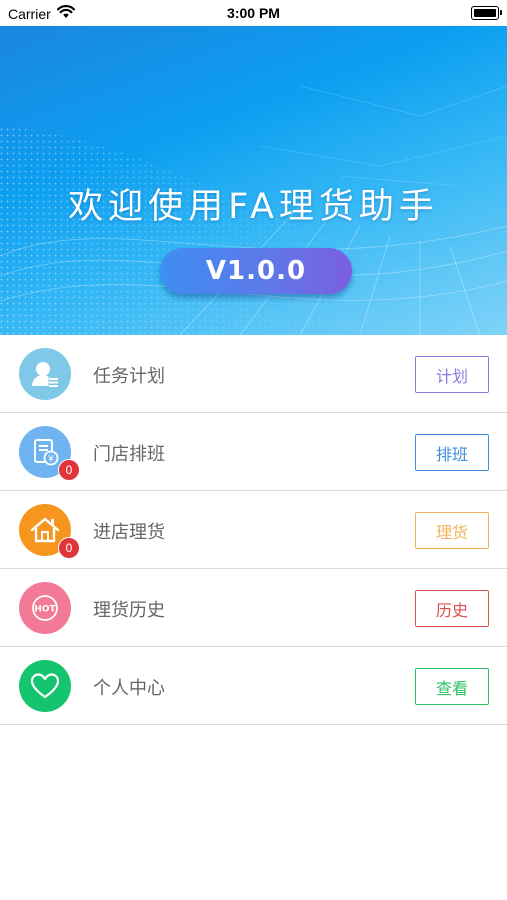 The width and height of the screenshot is (507, 900). What do you see at coordinates (45, 686) in the screenshot?
I see `heart-icon` at bounding box center [45, 686].